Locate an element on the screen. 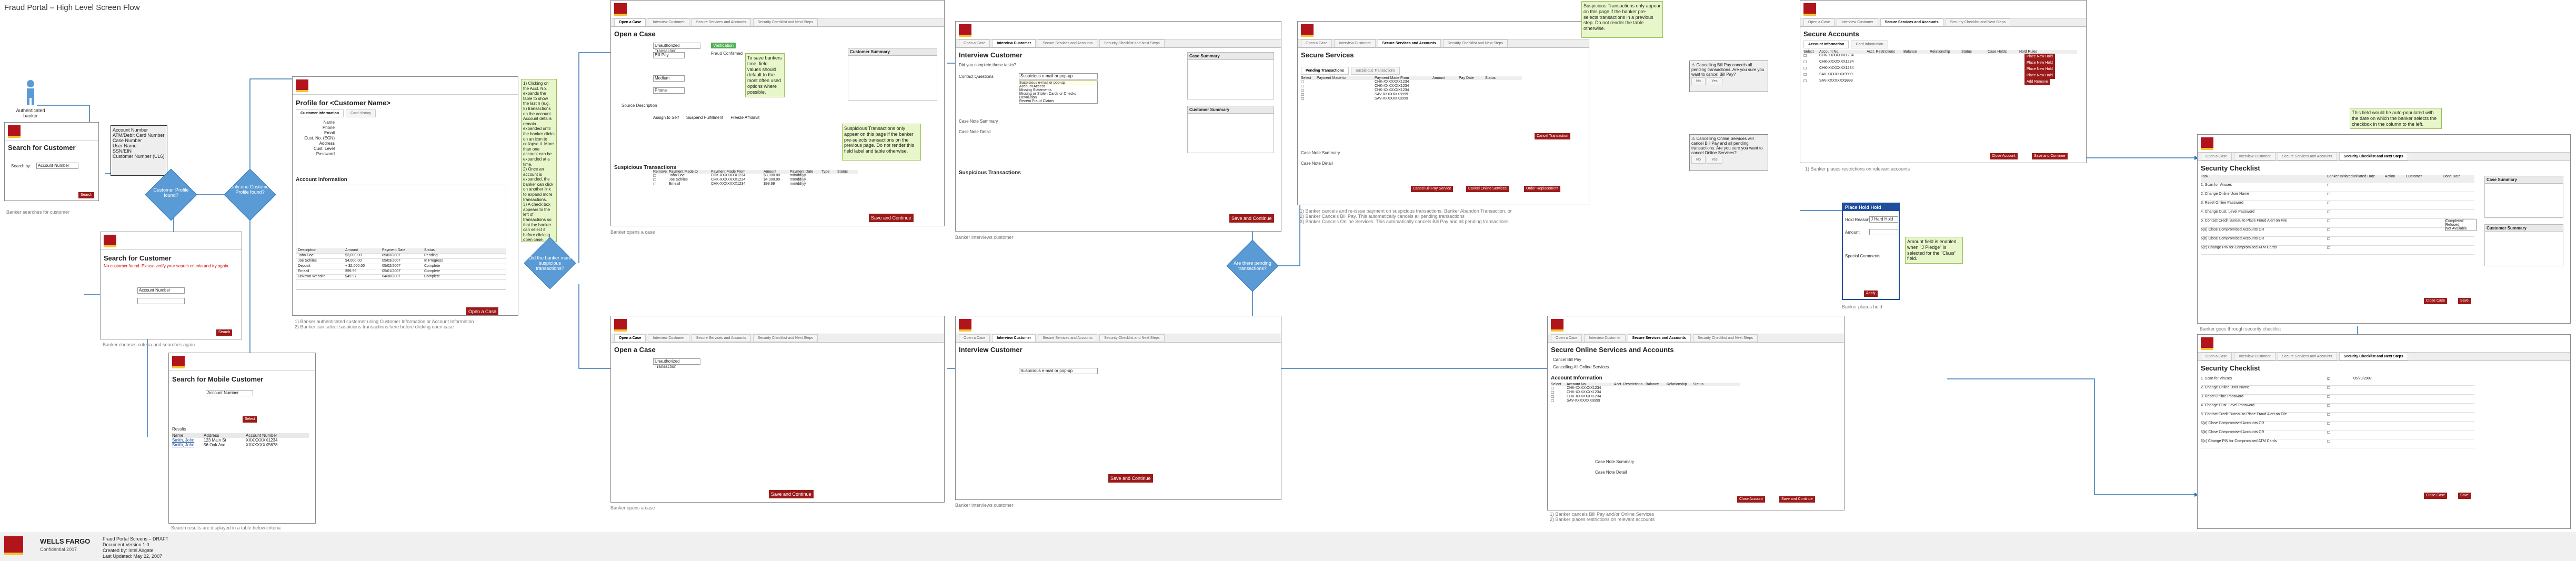  tab-account-info: Account Information is located at coordinates (1826, 44).